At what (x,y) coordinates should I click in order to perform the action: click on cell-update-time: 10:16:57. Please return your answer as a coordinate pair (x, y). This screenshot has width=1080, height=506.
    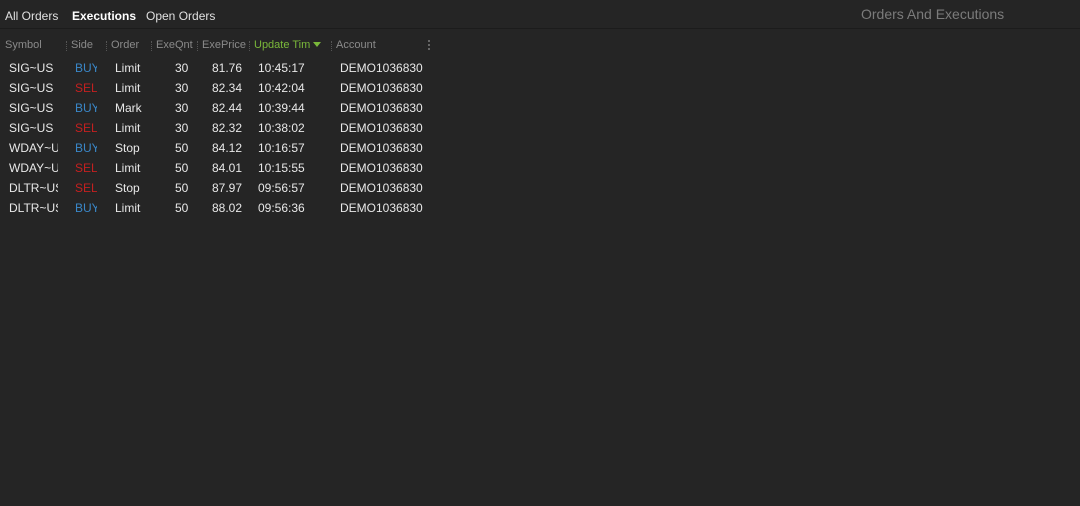
    Looking at the image, I should click on (281, 148).